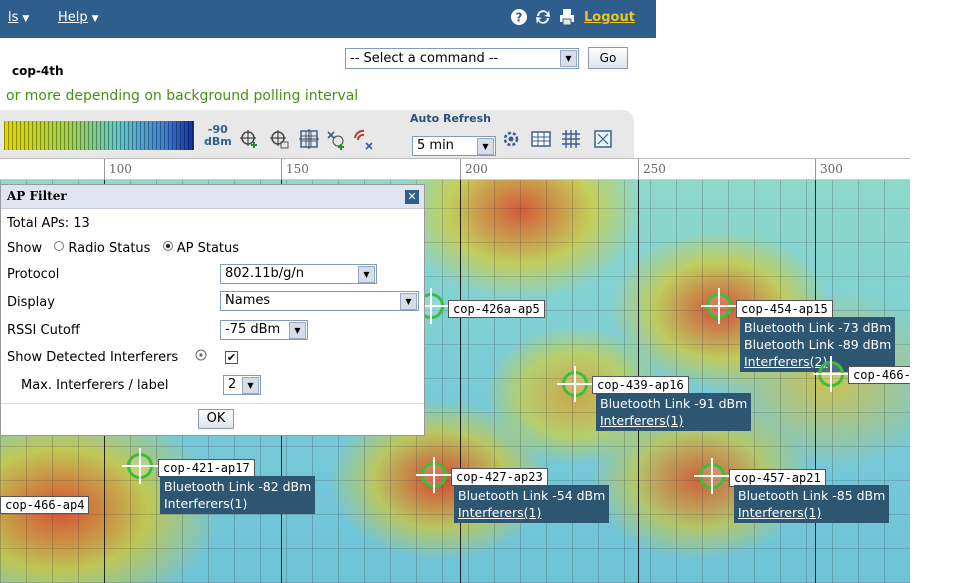  I want to click on menu-tools: ls ▼, so click(18, 17).